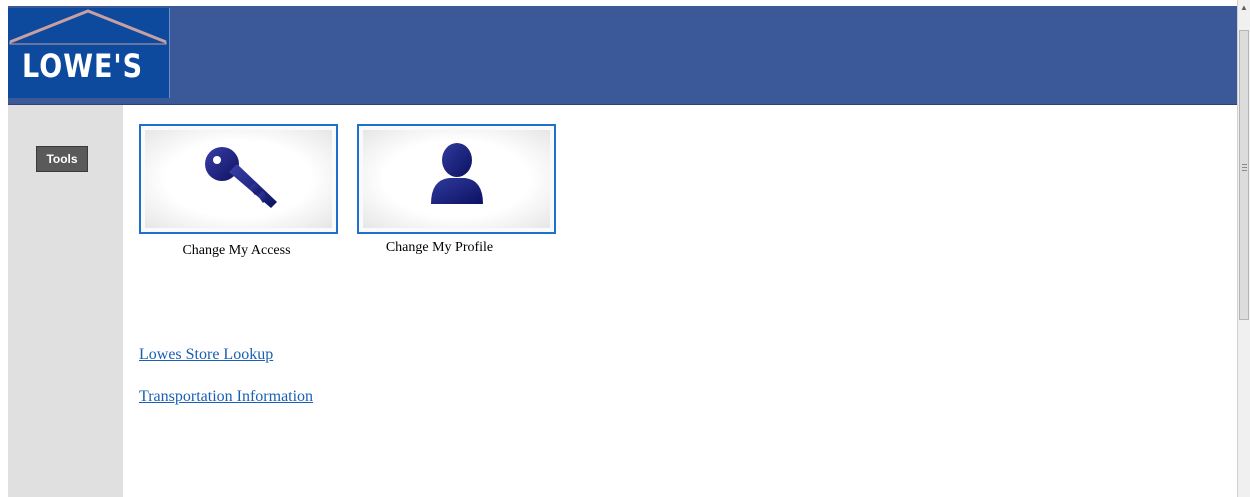 The image size is (1250, 497). Describe the element at coordinates (236, 251) in the screenshot. I see `change-access-label: Change My Access` at that location.